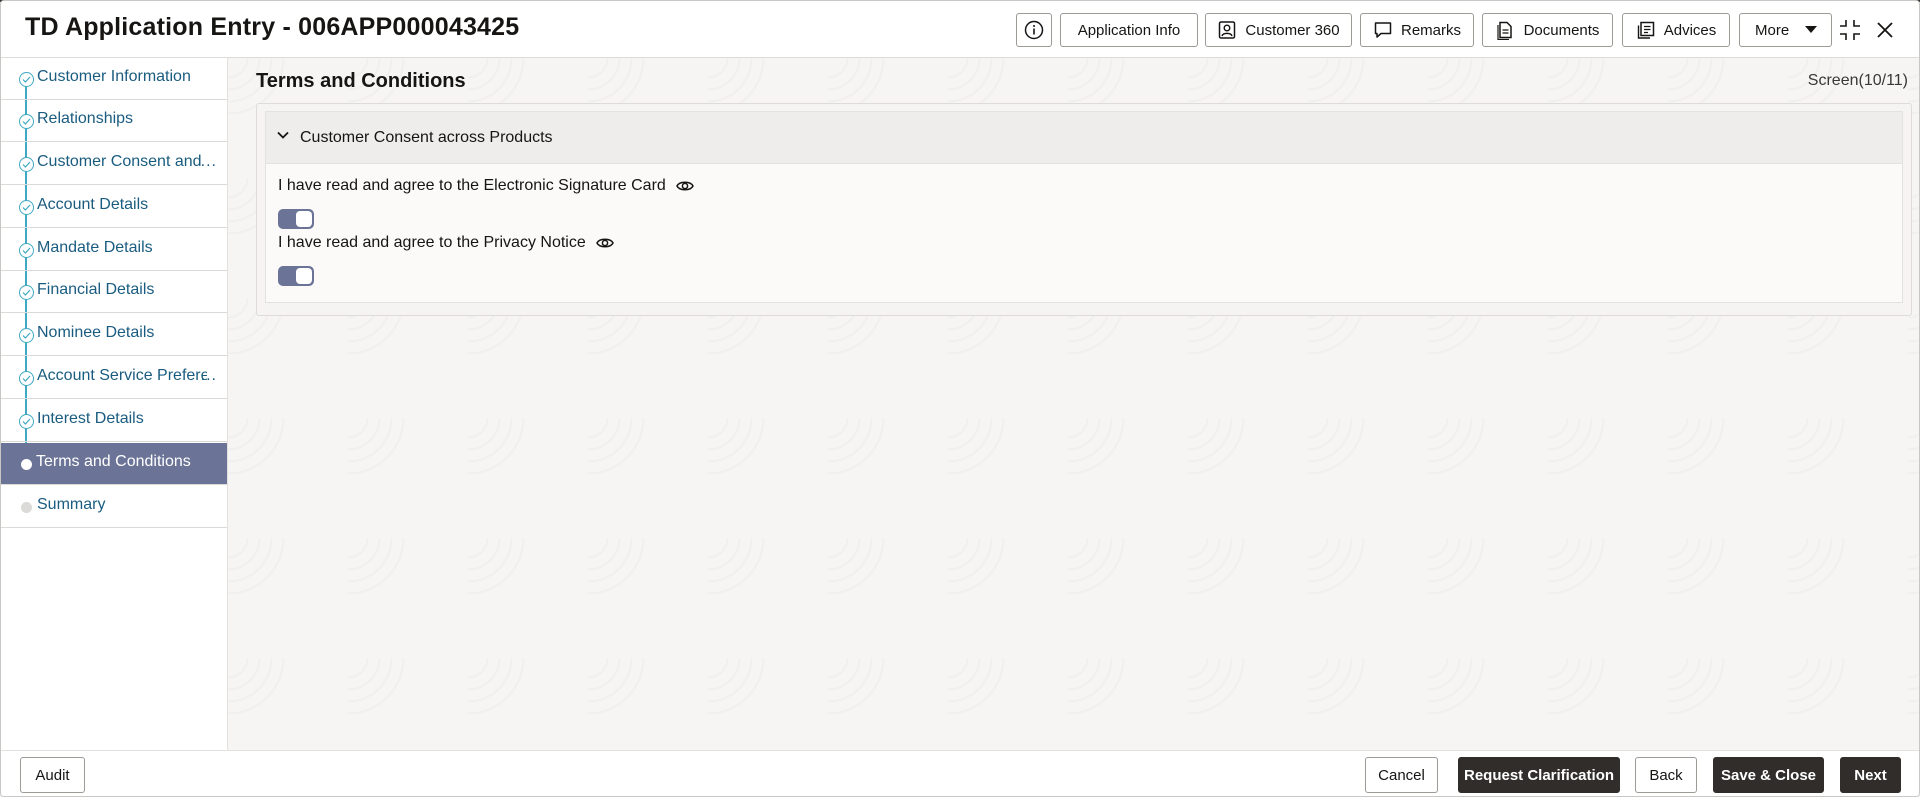  What do you see at coordinates (95, 247) in the screenshot?
I see `nav-label: Mandate Details` at bounding box center [95, 247].